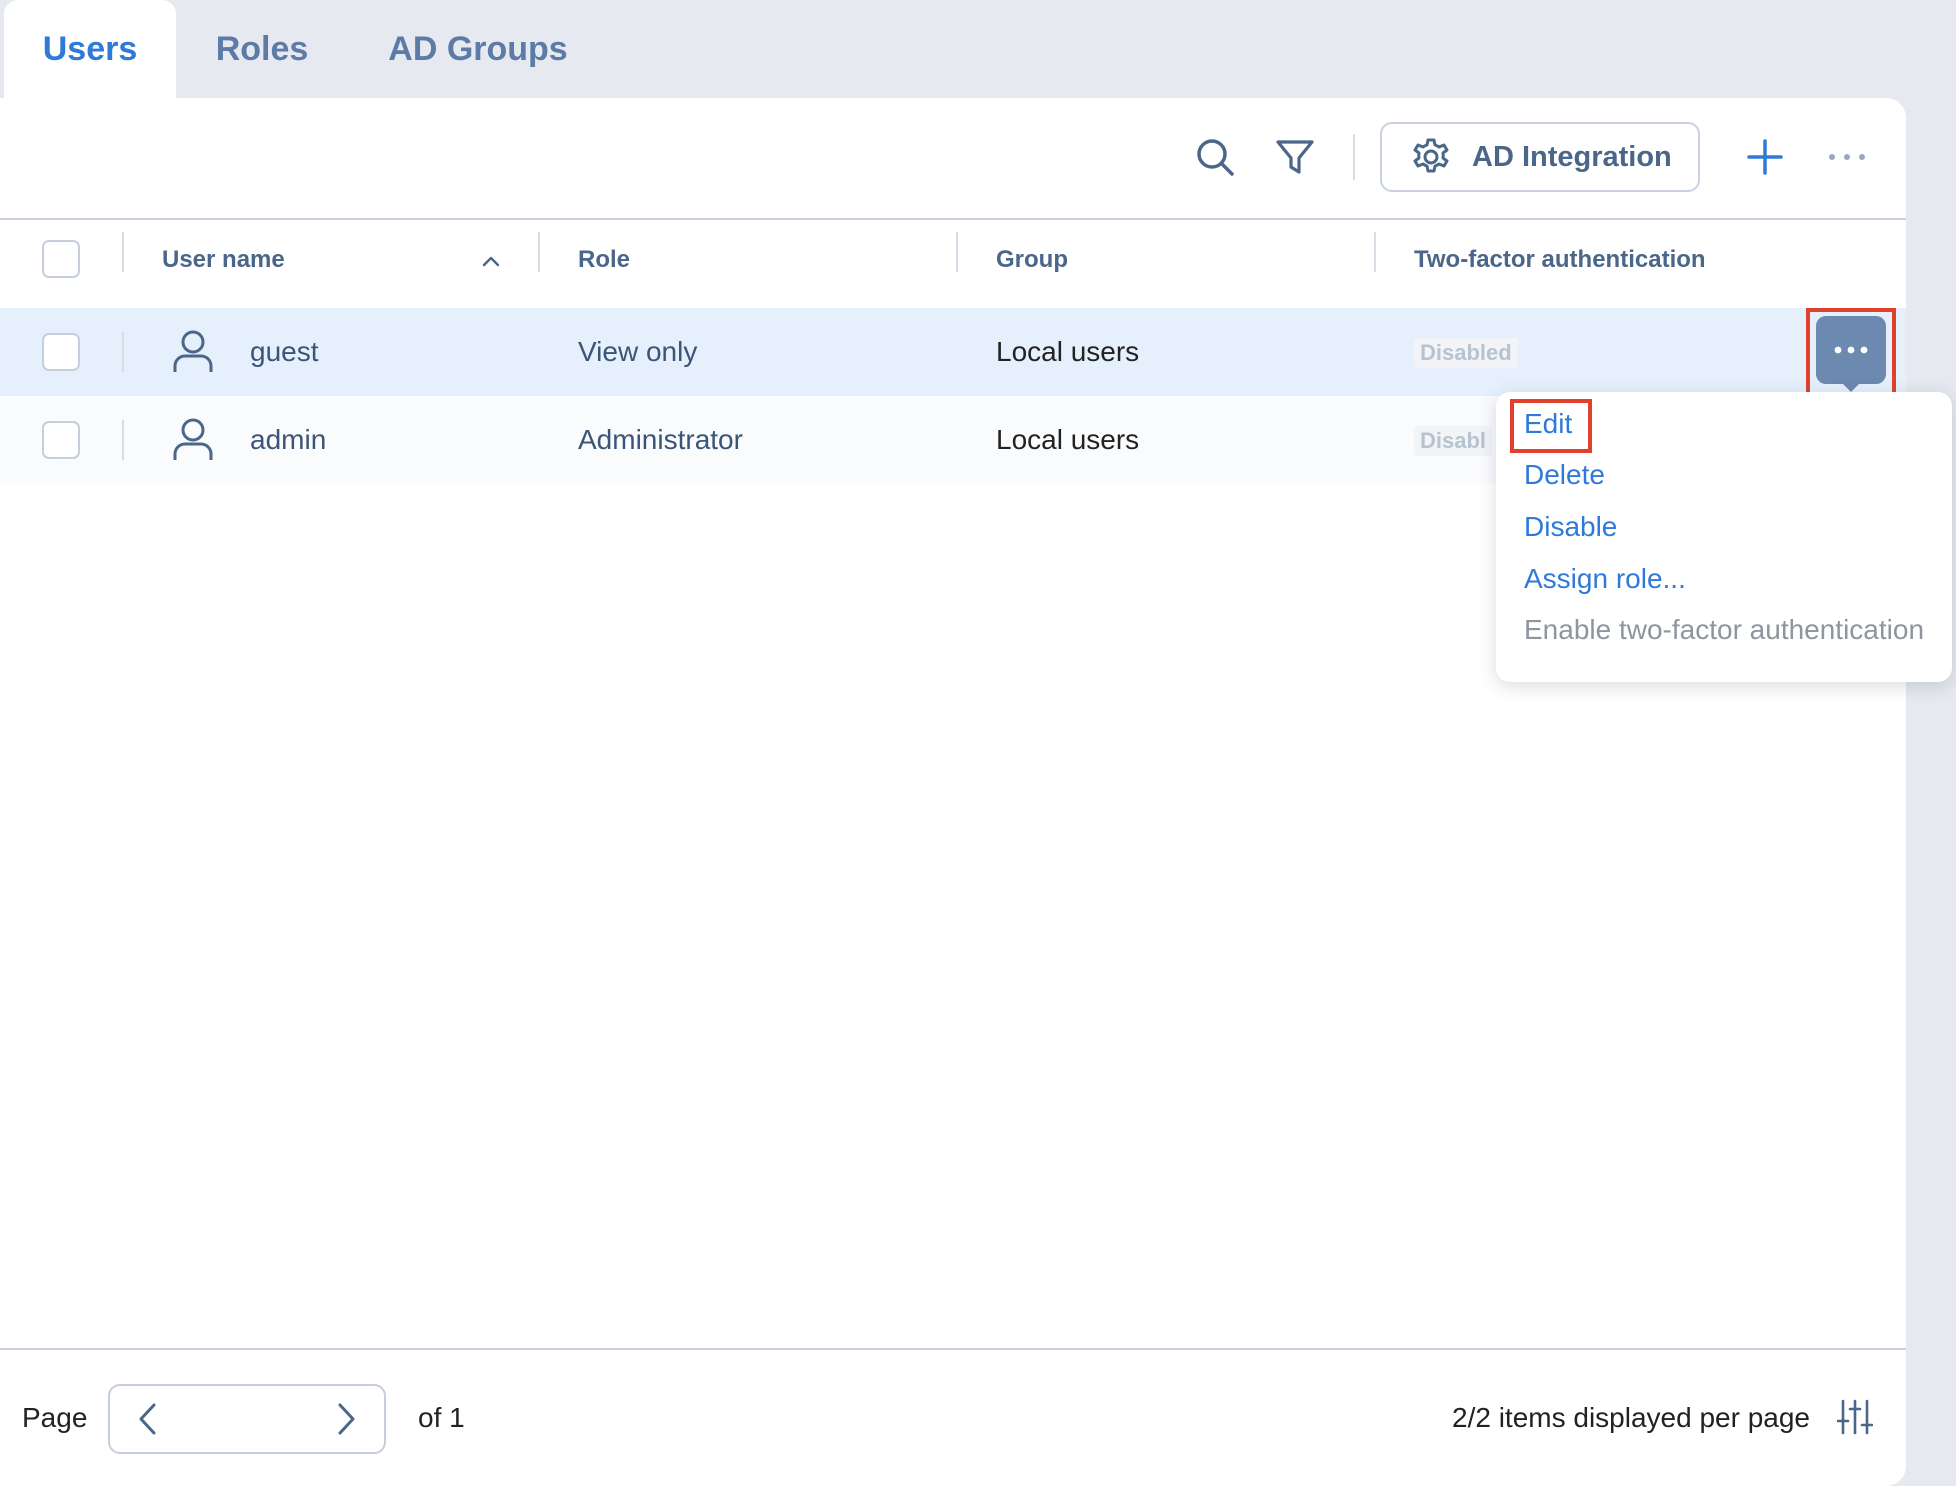 Image resolution: width=1956 pixels, height=1486 pixels. What do you see at coordinates (90, 49) in the screenshot?
I see `tab-users: Users` at bounding box center [90, 49].